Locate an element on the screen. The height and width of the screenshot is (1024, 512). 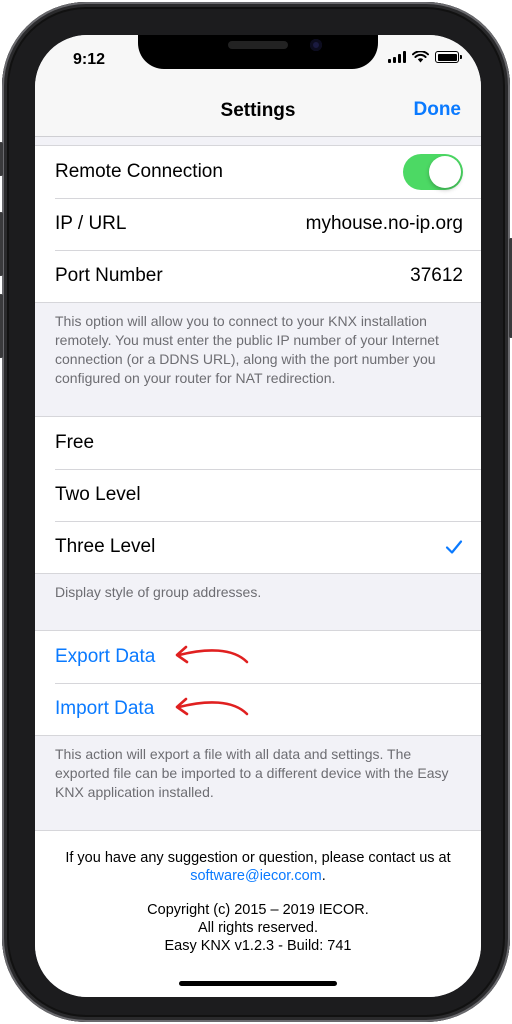
volume-down-button is located at coordinates (1, 326).